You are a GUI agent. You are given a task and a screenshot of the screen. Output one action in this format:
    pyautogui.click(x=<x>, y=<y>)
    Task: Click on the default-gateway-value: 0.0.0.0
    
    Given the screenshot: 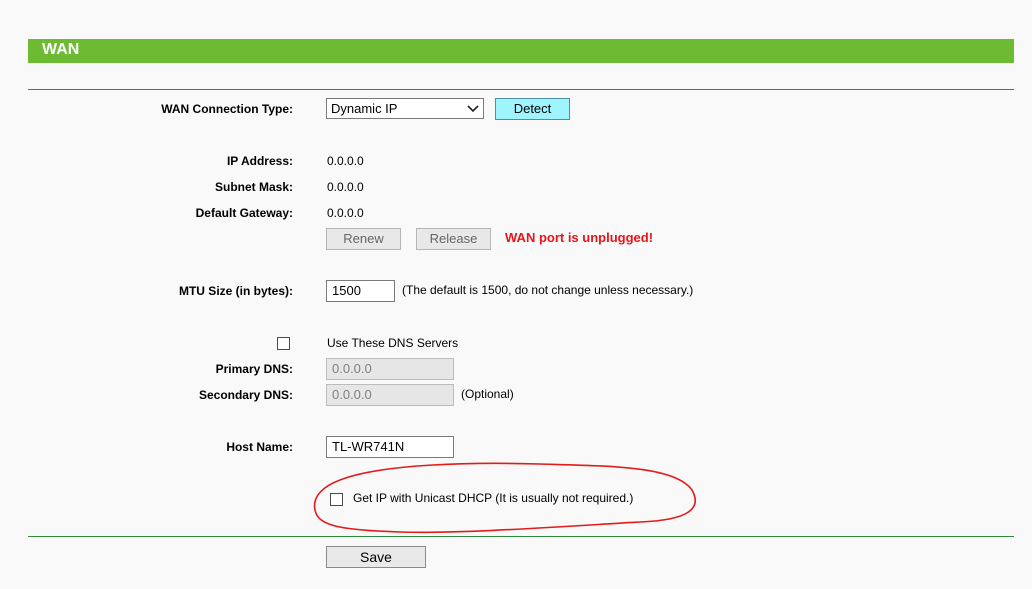 What is the action you would take?
    pyautogui.click(x=345, y=213)
    